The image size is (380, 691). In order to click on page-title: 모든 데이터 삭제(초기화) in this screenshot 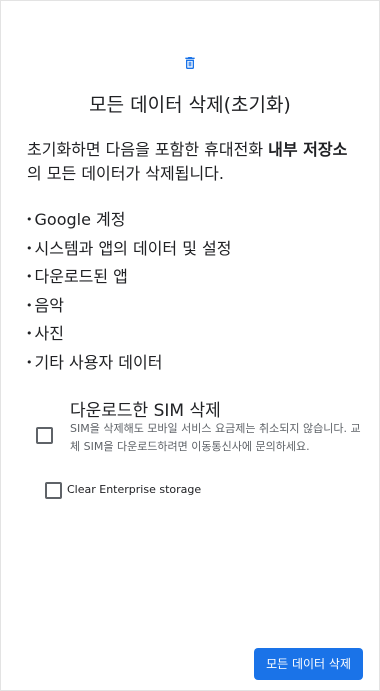, I will do `click(190, 105)`.